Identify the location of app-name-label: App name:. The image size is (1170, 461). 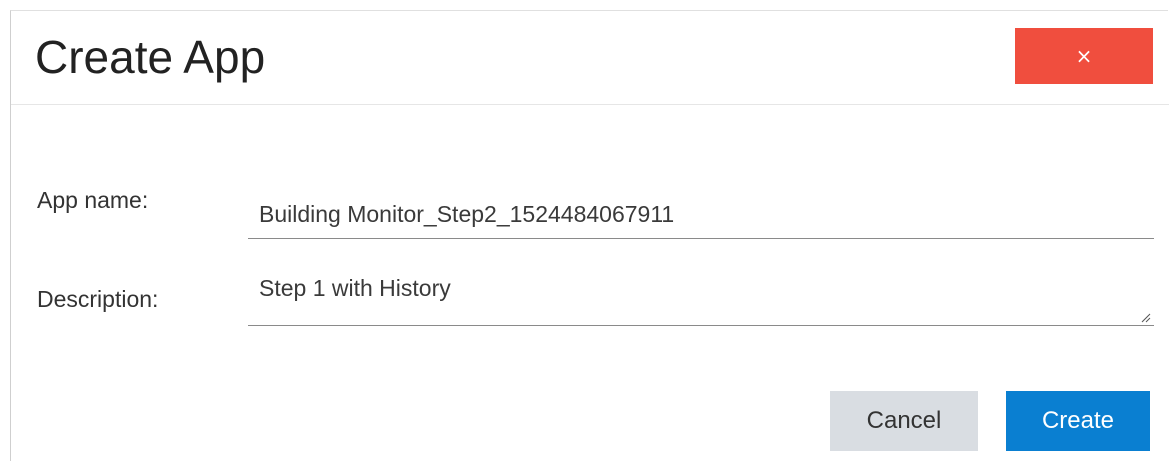
(93, 200).